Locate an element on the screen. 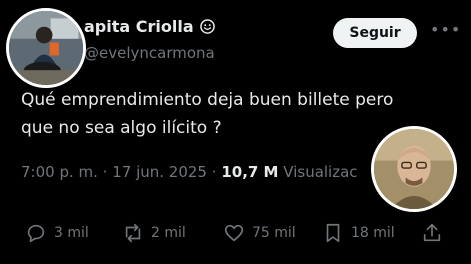 The width and height of the screenshot is (471, 264). tweet-date: 17 jun. 2025 is located at coordinates (159, 172).